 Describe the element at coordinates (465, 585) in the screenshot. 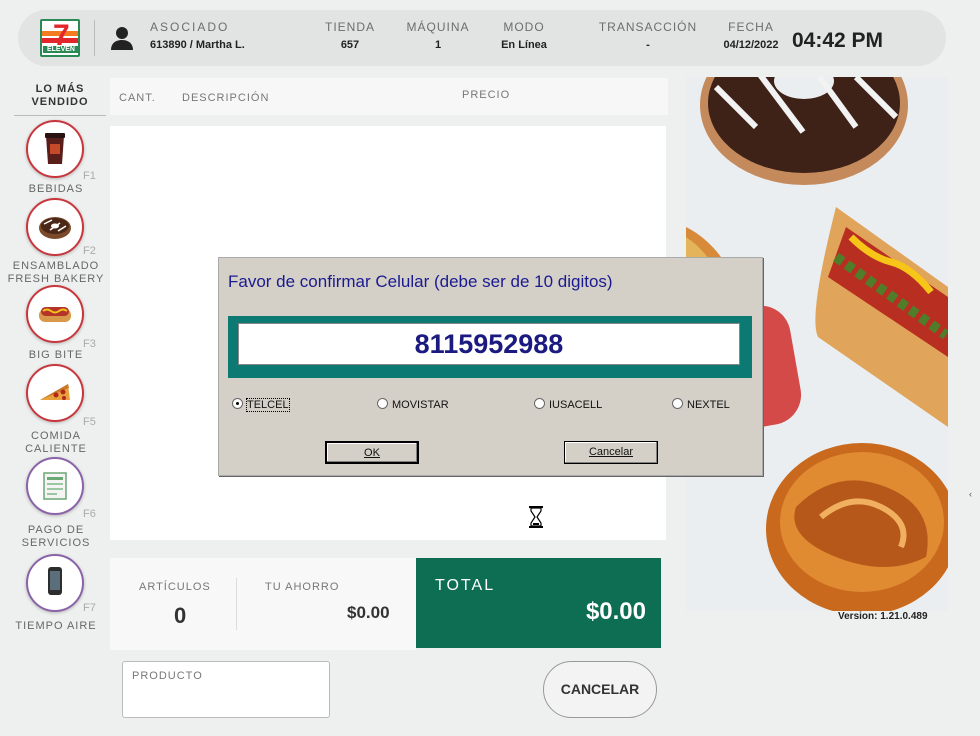

I see `total-label: TOTAL` at that location.